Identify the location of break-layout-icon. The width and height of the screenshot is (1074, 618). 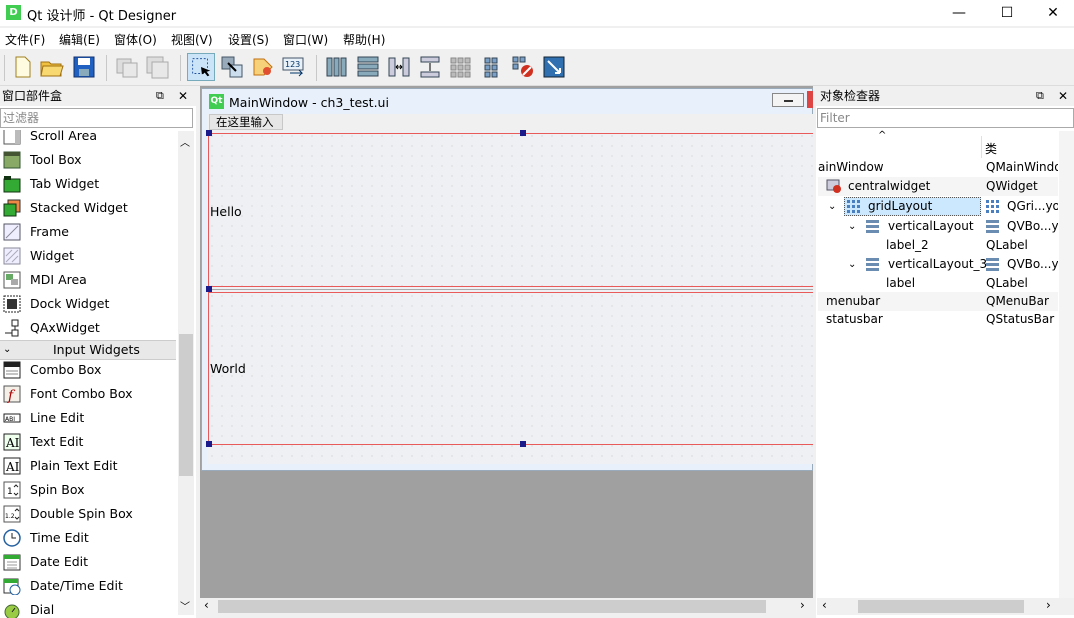
(523, 67).